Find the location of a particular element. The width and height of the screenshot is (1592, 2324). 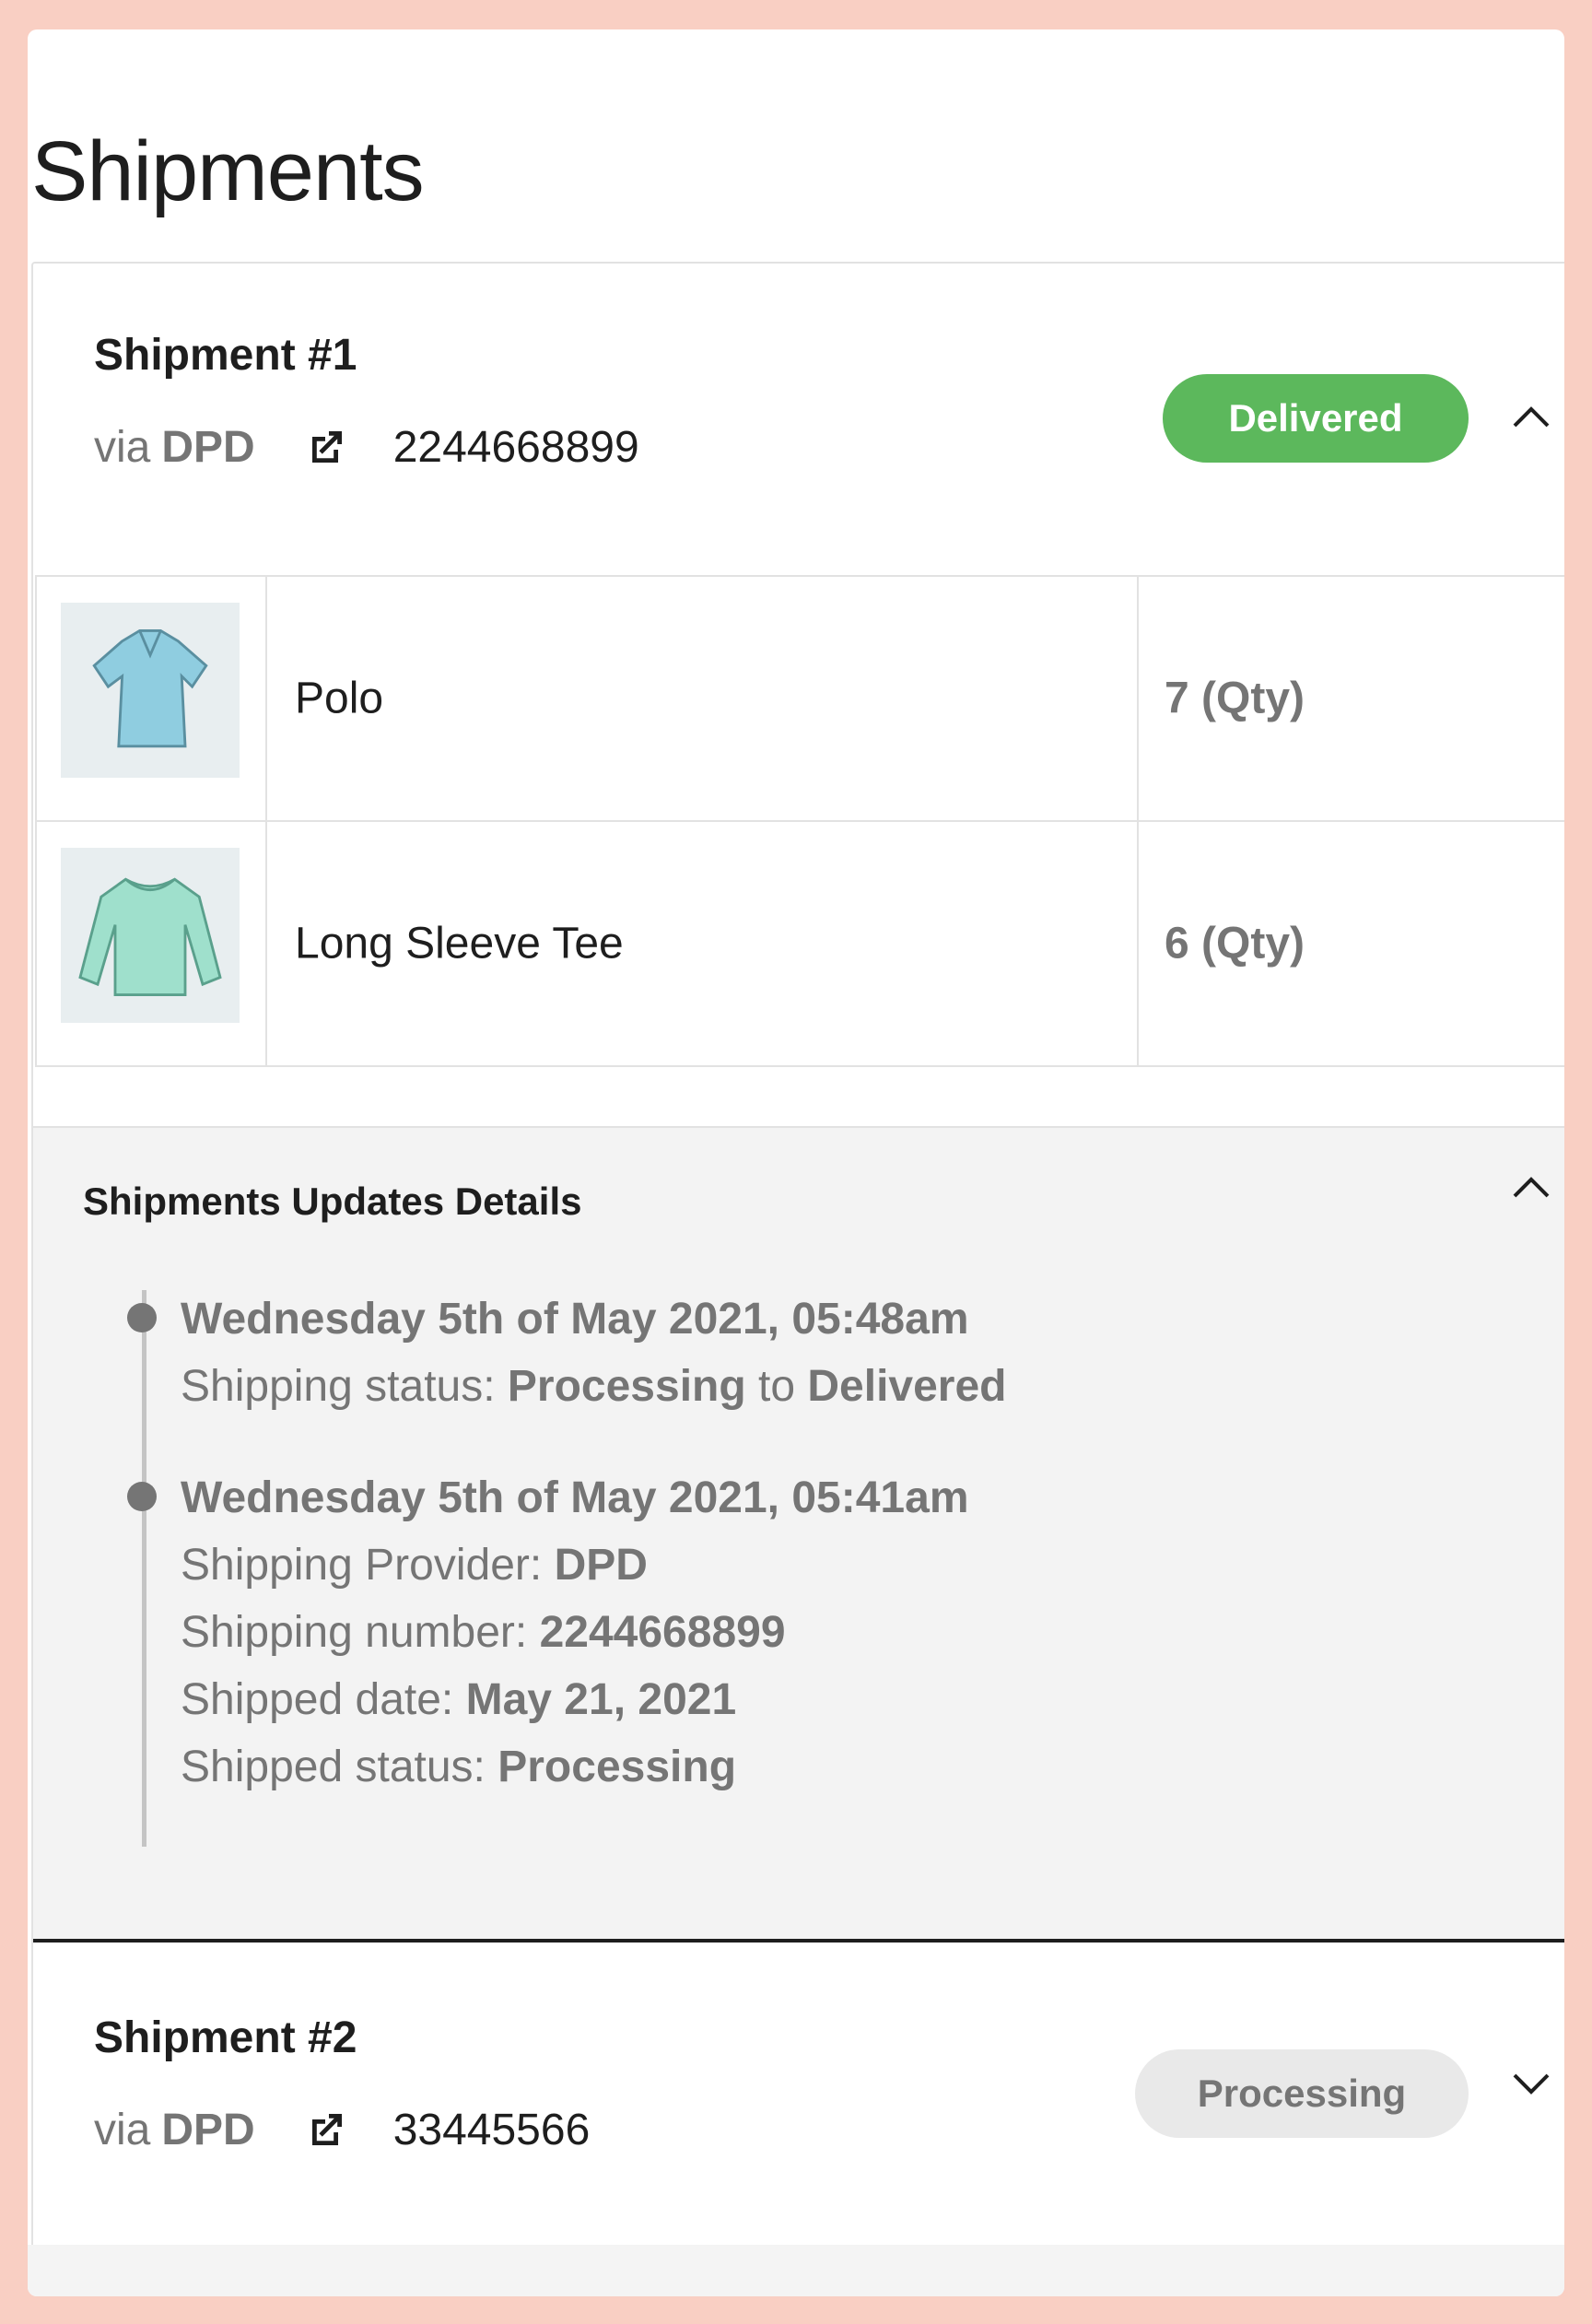

shipment-2-header: Shipment #2 via DPD 33445566 Processing is located at coordinates (798, 2079).